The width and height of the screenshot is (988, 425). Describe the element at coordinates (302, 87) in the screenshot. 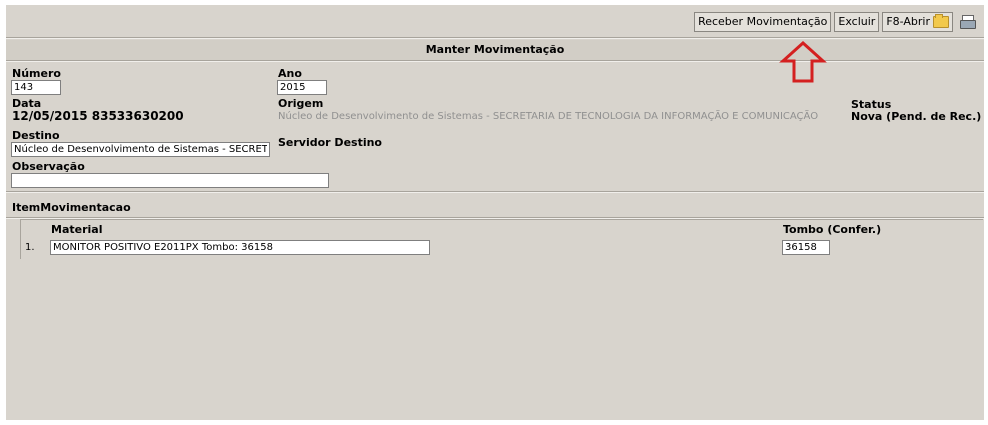

I see `ano-field` at that location.